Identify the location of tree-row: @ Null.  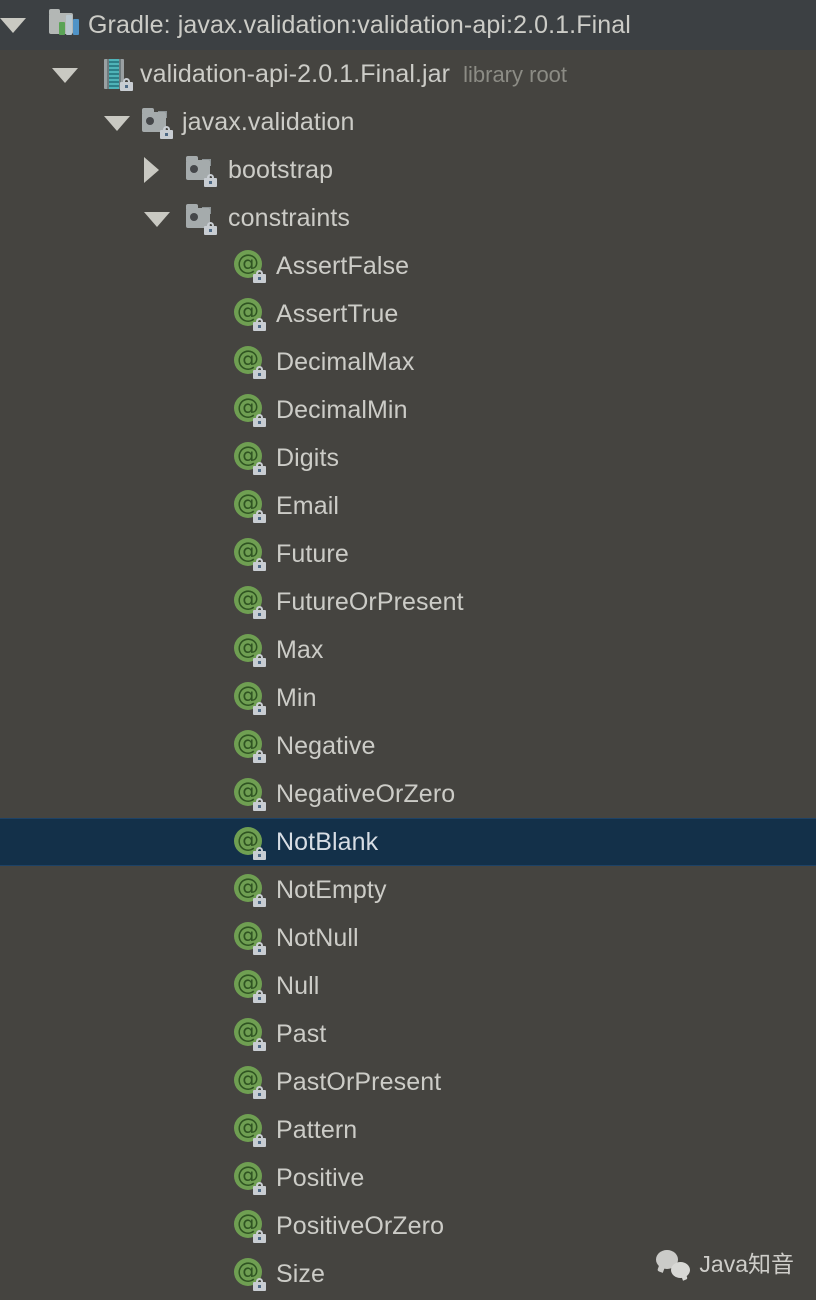
(408, 986).